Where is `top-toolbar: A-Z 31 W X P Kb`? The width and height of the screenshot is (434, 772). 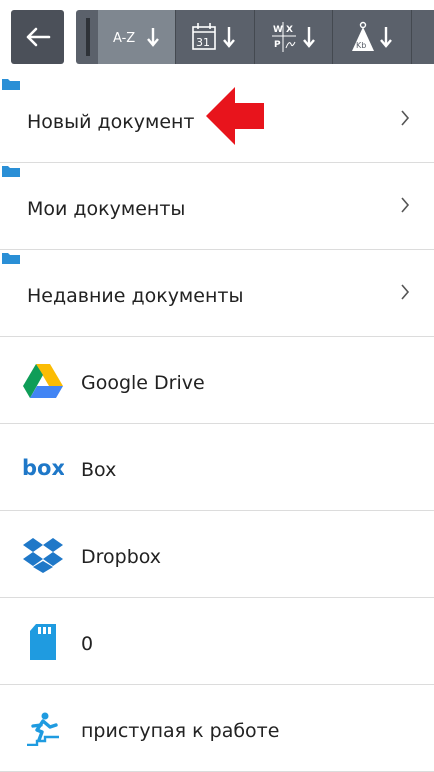 top-toolbar: A-Z 31 W X P Kb is located at coordinates (217, 38).